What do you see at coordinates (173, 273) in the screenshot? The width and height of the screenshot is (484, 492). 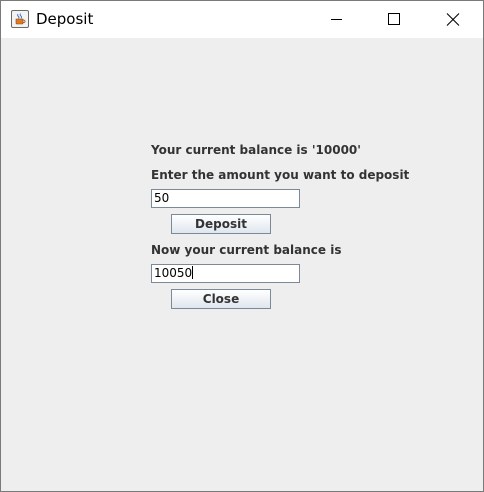 I see `new-balance-value: 10050` at bounding box center [173, 273].